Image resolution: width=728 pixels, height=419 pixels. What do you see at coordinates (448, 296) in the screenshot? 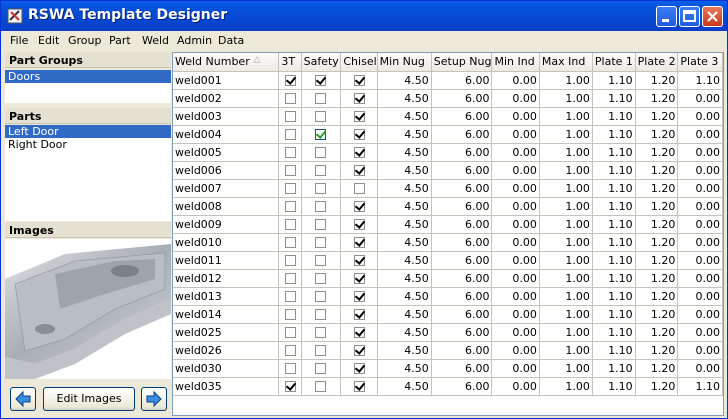
I see `table-row: weld013 4.50 6.00 0.00 1.00 1.10 1.20 0.00` at bounding box center [448, 296].